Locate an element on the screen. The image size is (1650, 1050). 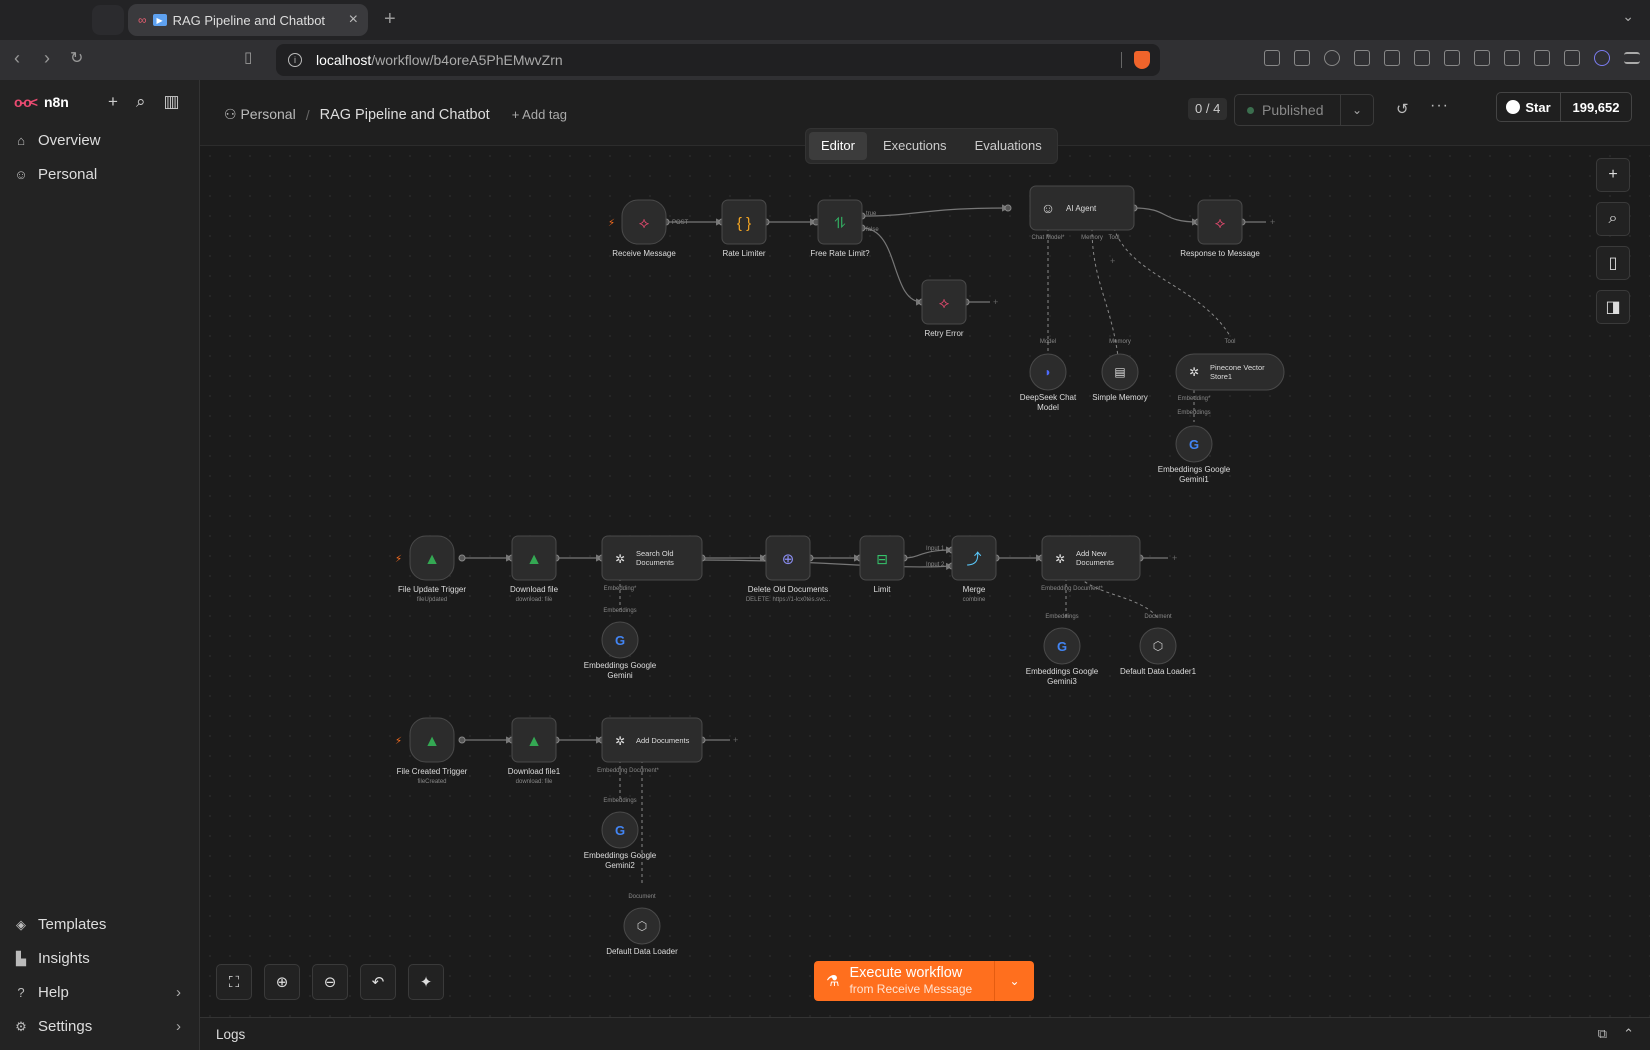
leo-icon is located at coordinates (1542, 58).